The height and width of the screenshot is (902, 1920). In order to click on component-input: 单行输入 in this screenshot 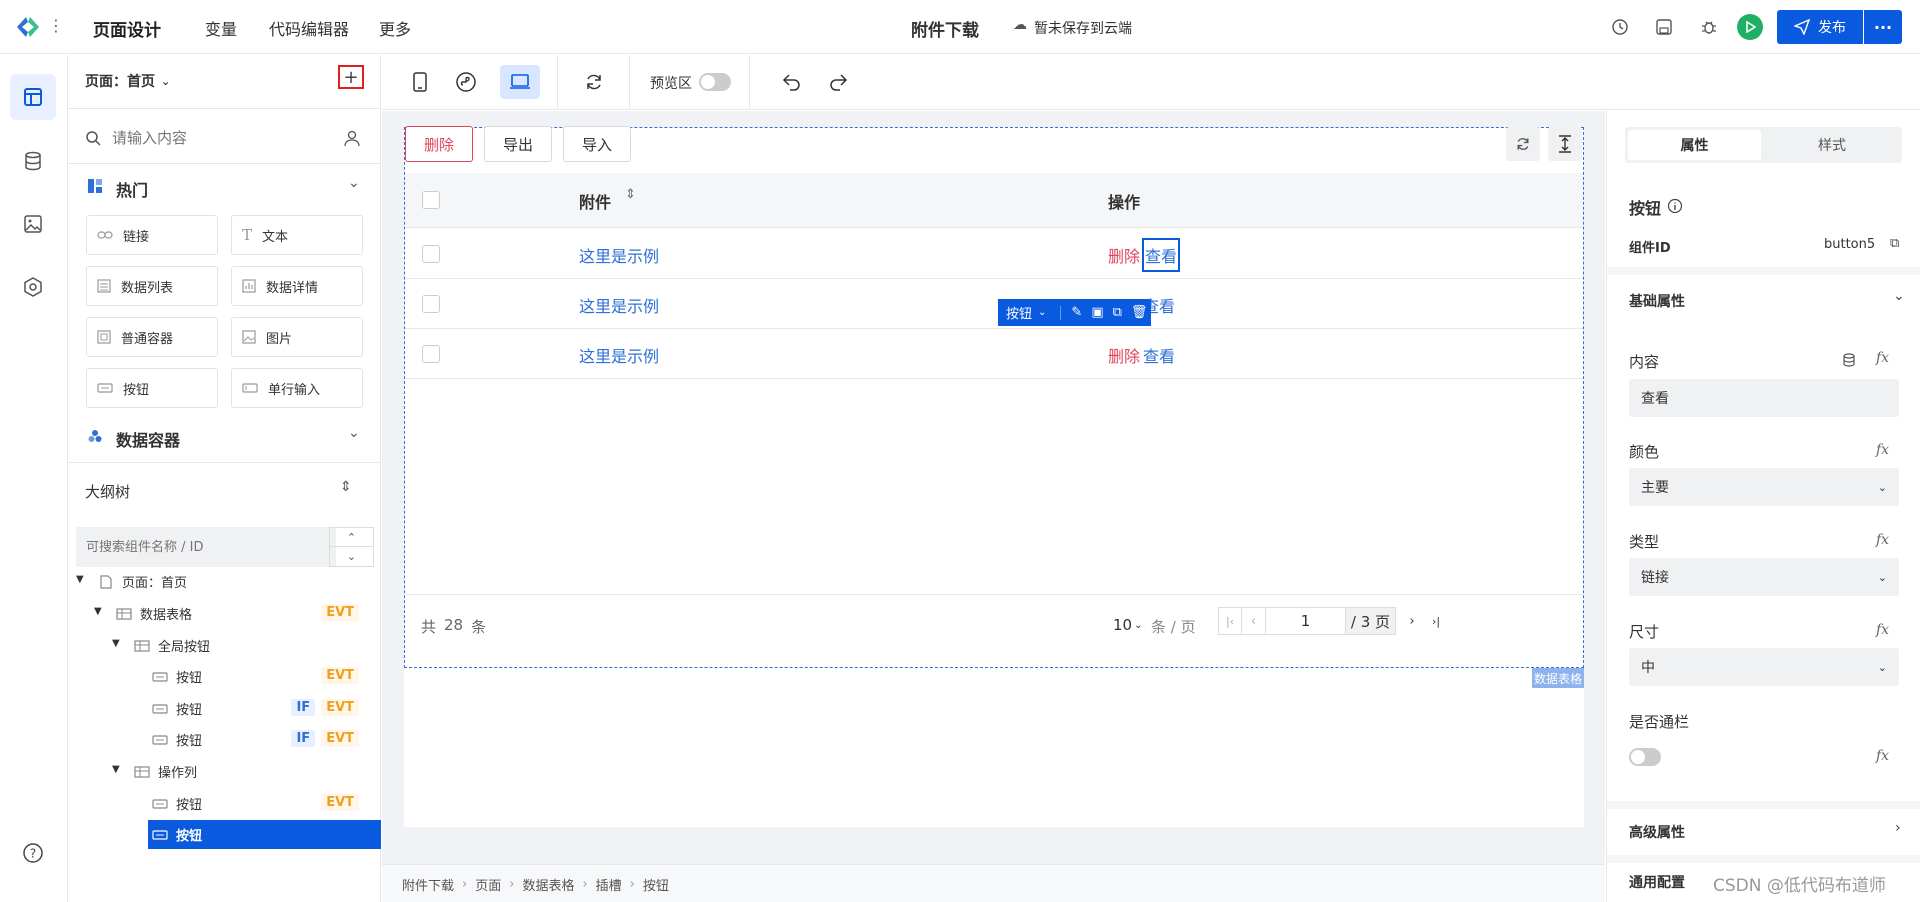, I will do `click(297, 388)`.